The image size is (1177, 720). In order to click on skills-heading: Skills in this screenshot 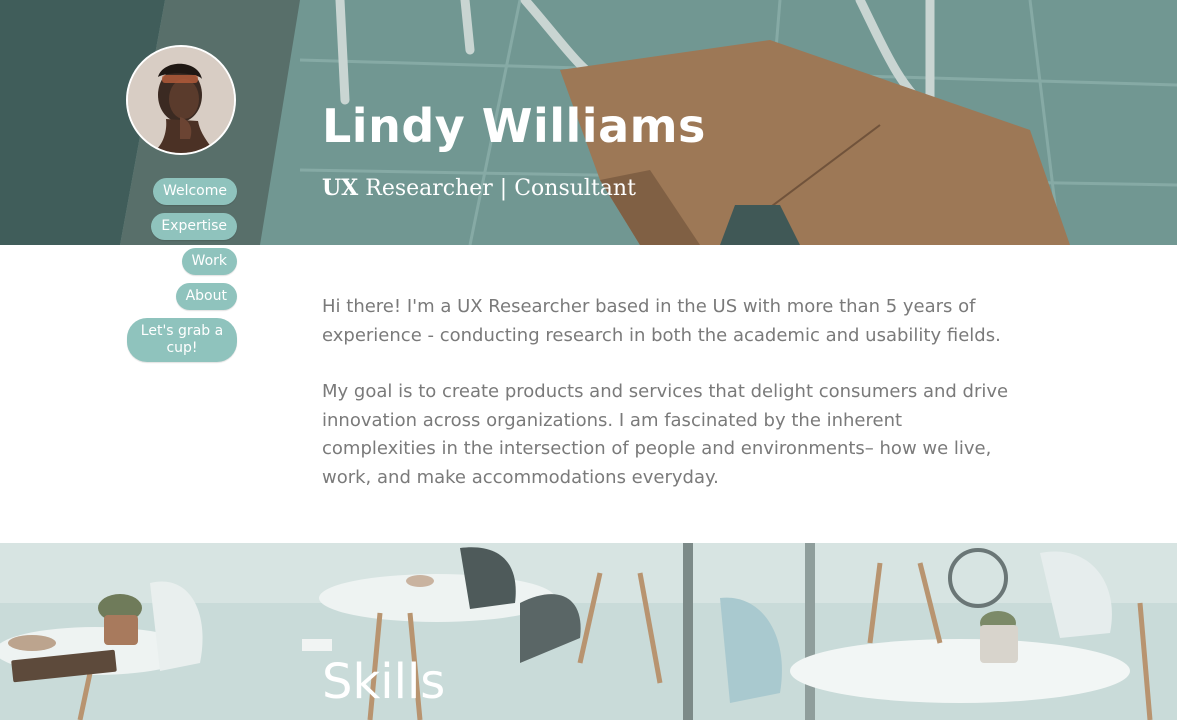, I will do `click(384, 682)`.